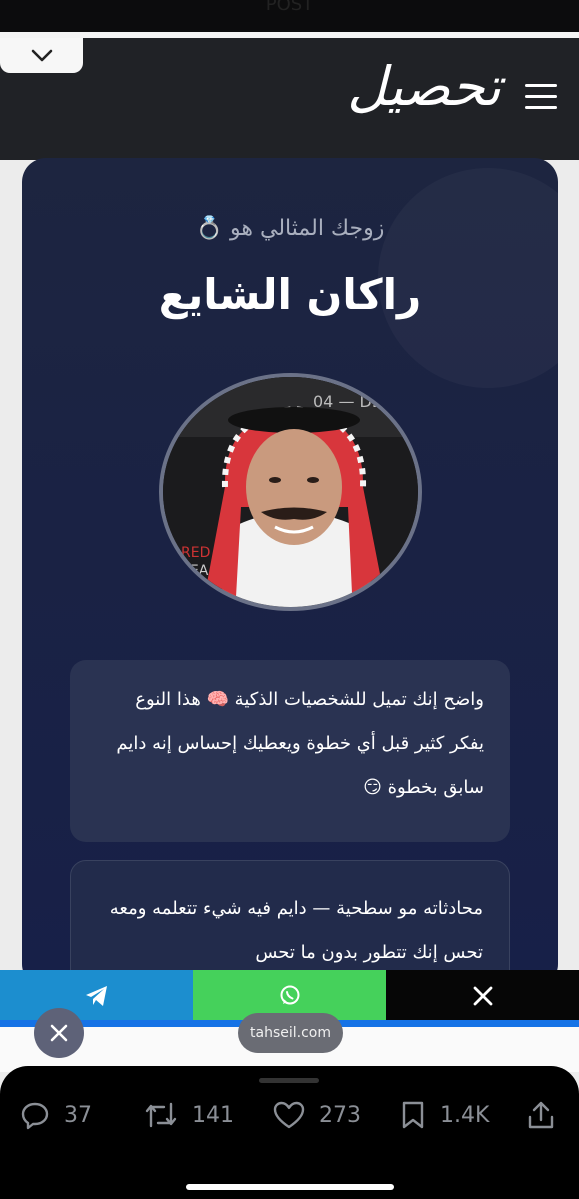 This screenshot has width=579, height=1199. What do you see at coordinates (289, 16) in the screenshot?
I see `status-strip: POST` at bounding box center [289, 16].